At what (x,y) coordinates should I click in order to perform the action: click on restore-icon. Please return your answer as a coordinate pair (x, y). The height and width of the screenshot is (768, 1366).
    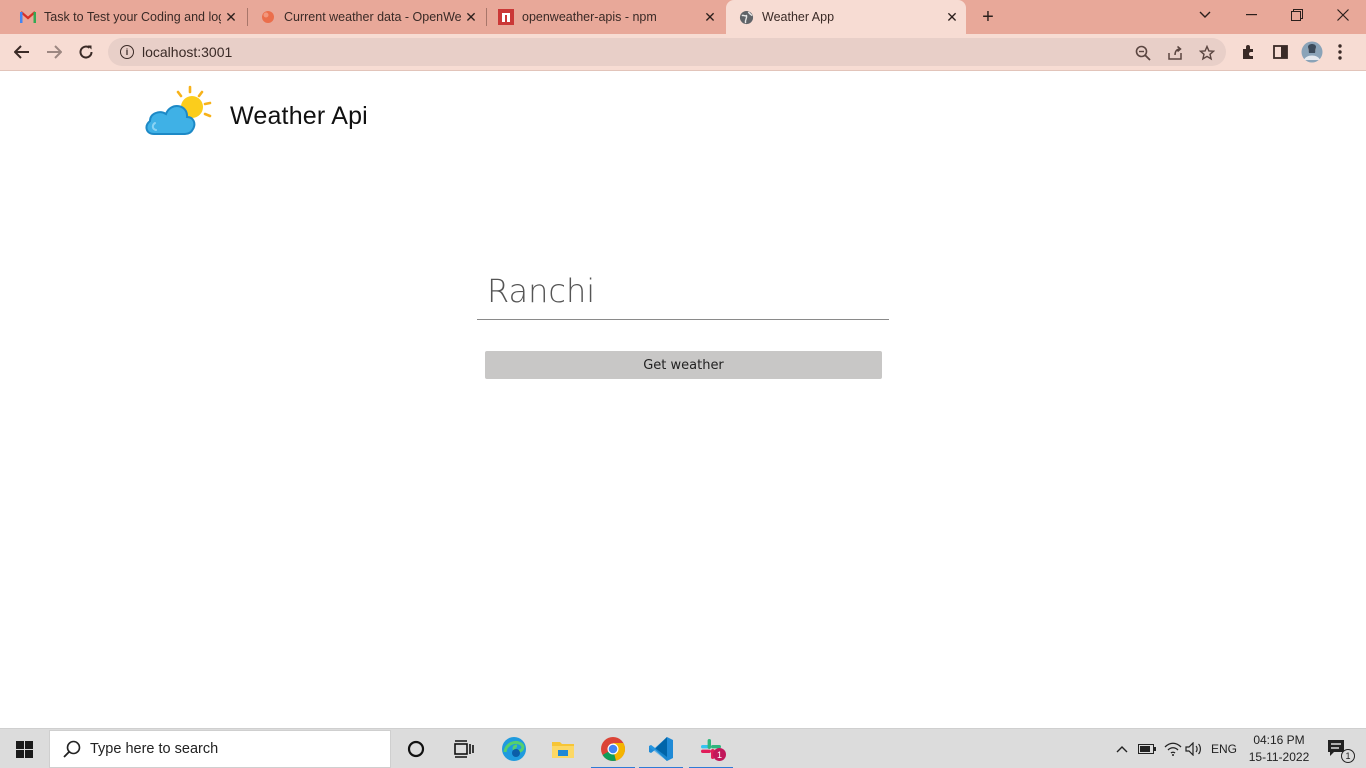
    Looking at the image, I should click on (1297, 15).